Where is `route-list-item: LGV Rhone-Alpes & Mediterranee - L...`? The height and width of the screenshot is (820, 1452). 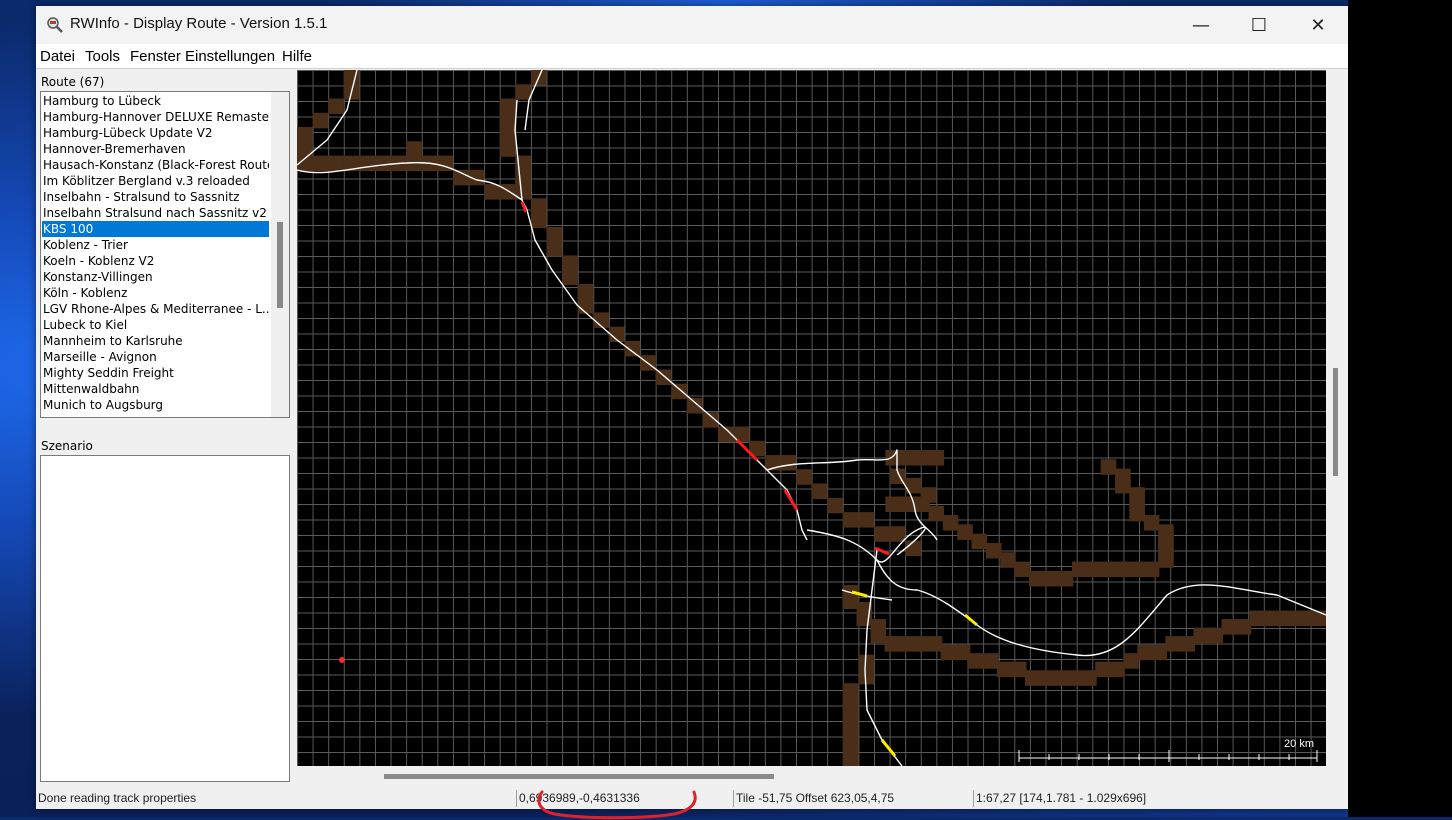 route-list-item: LGV Rhone-Alpes & Mediterranee - L... is located at coordinates (155, 309).